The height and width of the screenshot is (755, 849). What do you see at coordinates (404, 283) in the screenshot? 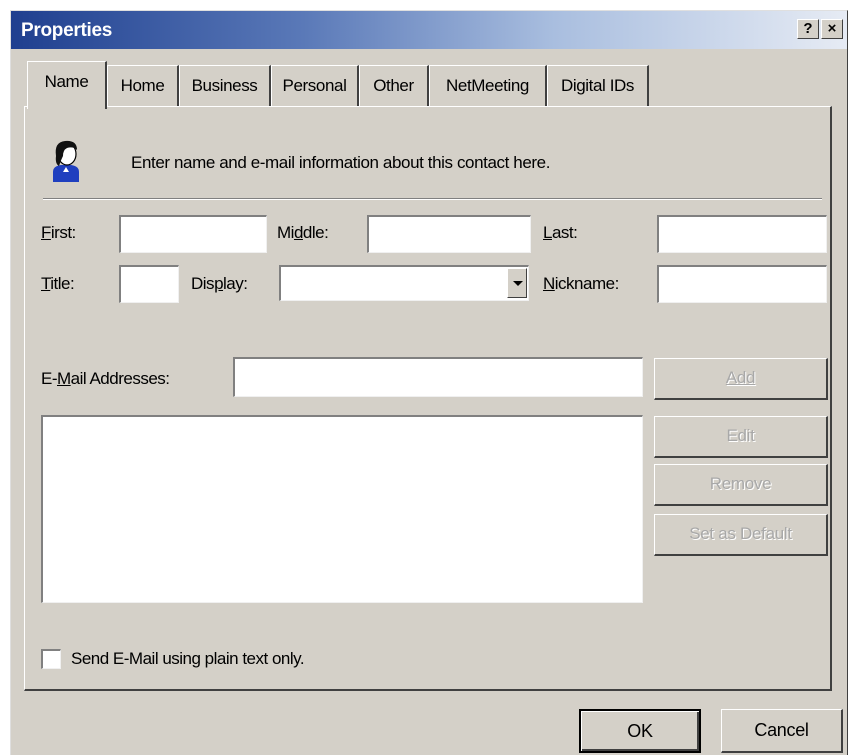
I see `display-combo` at bounding box center [404, 283].